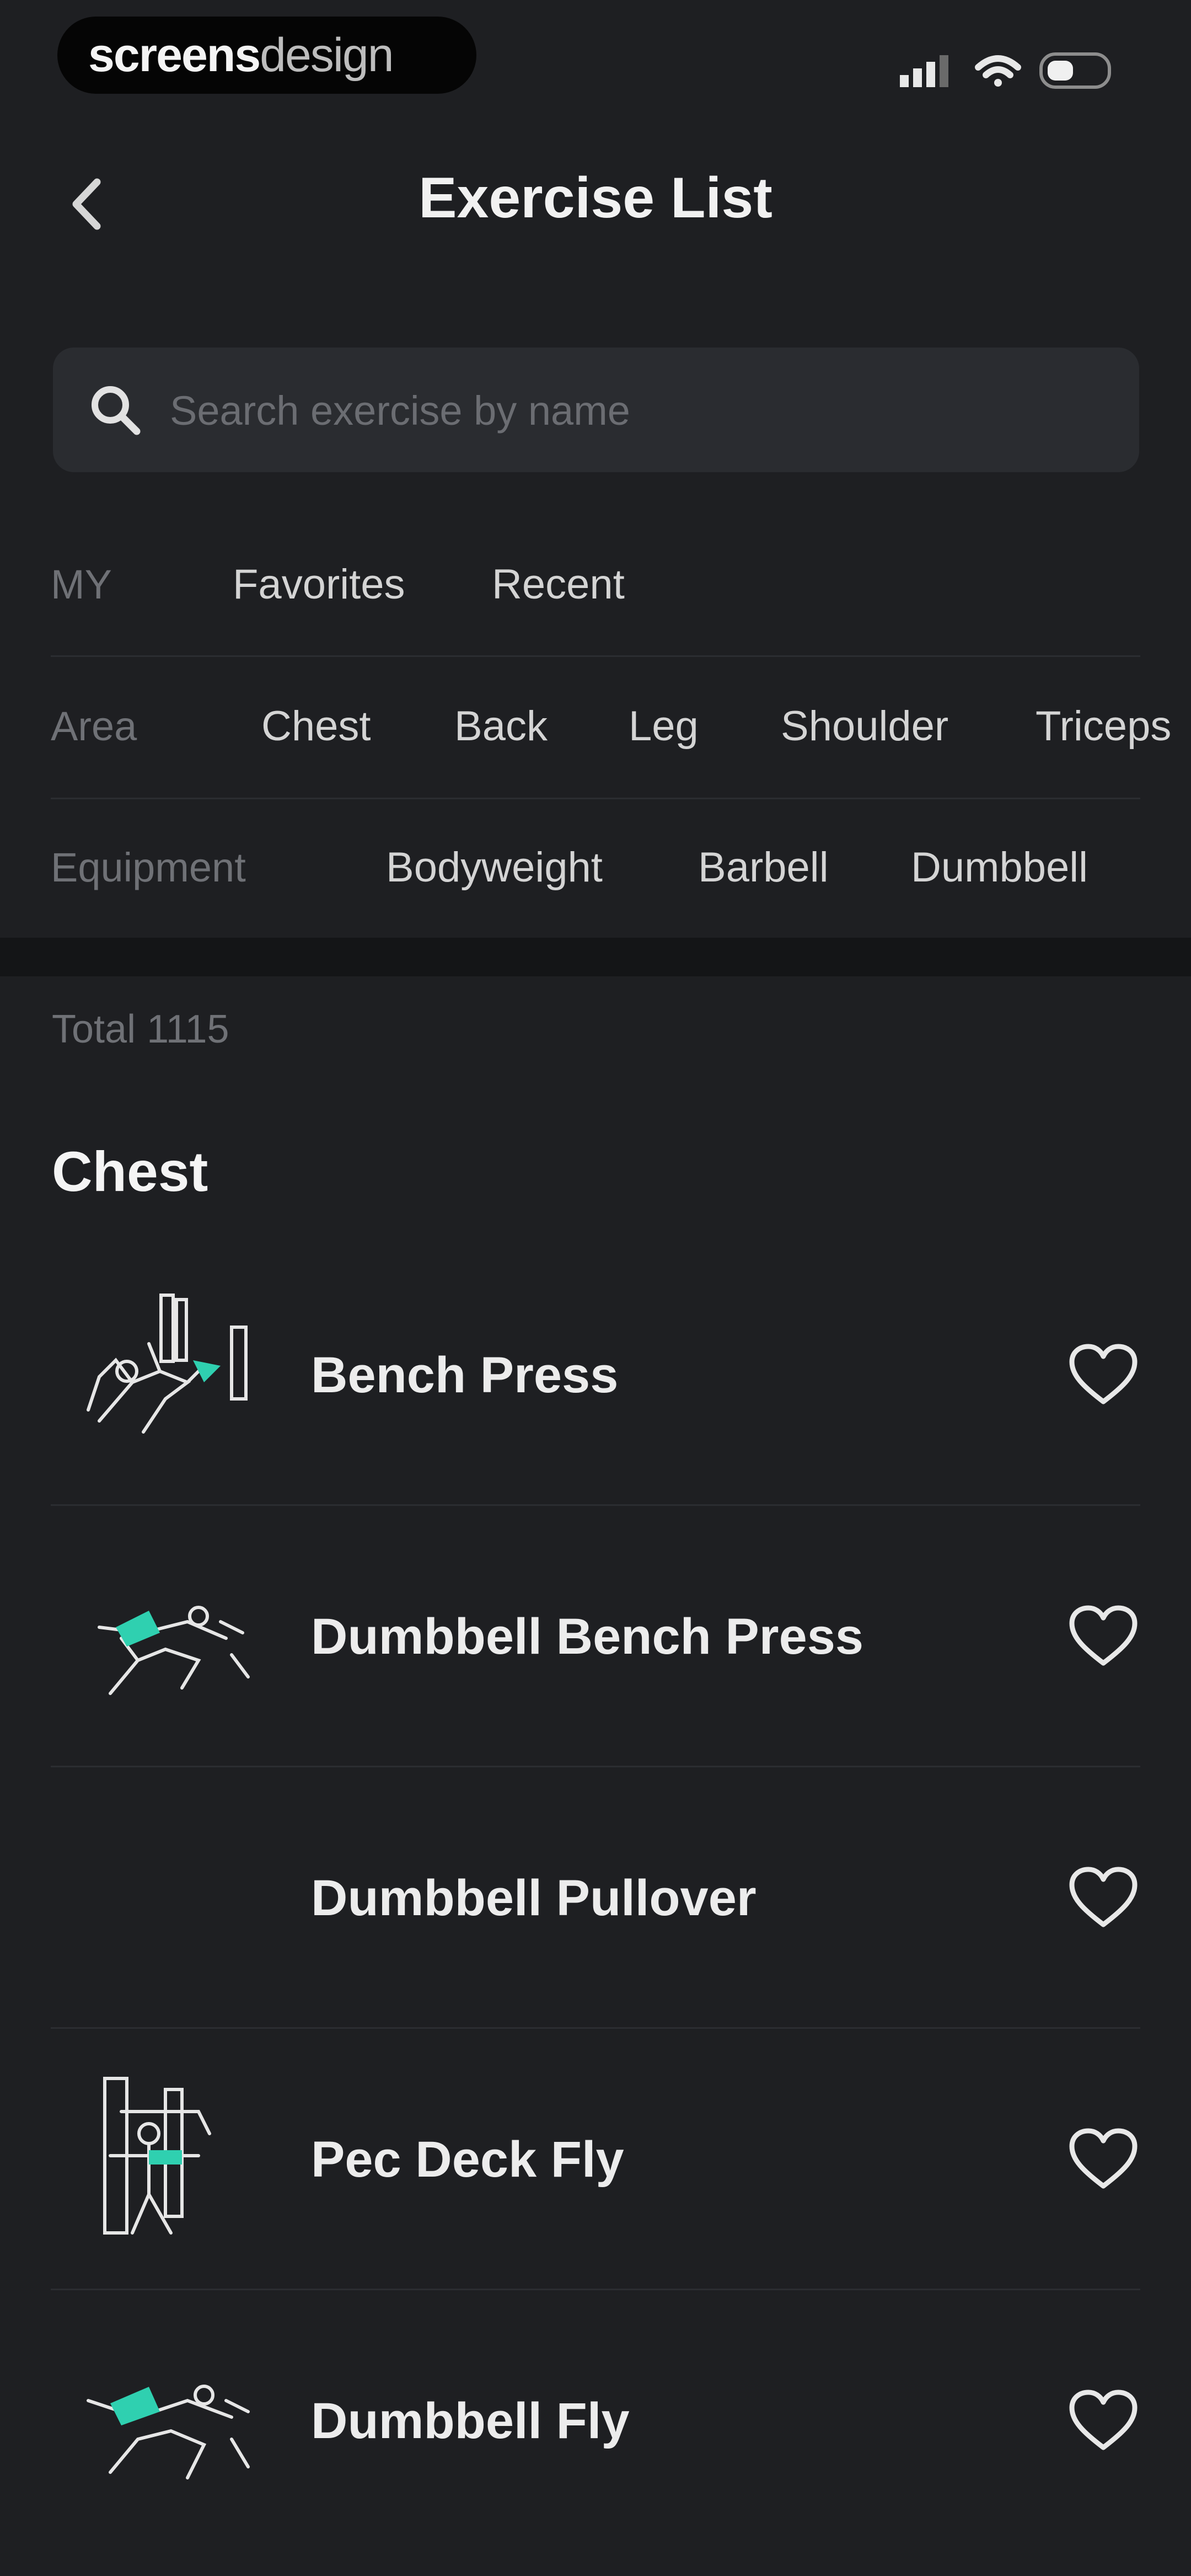  I want to click on exercise-name: Dumbbell Fly, so click(470, 2421).